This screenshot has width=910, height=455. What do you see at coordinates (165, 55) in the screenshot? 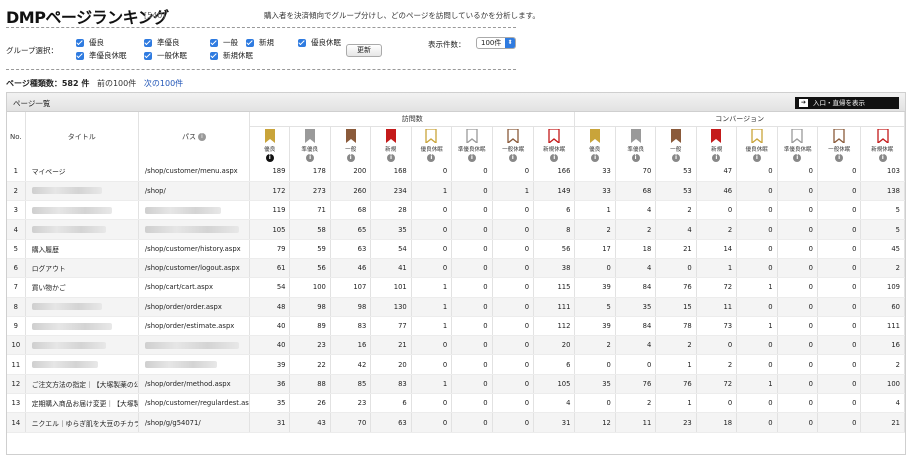
I see `group-checkbox-7: 一般休眠` at bounding box center [165, 55].